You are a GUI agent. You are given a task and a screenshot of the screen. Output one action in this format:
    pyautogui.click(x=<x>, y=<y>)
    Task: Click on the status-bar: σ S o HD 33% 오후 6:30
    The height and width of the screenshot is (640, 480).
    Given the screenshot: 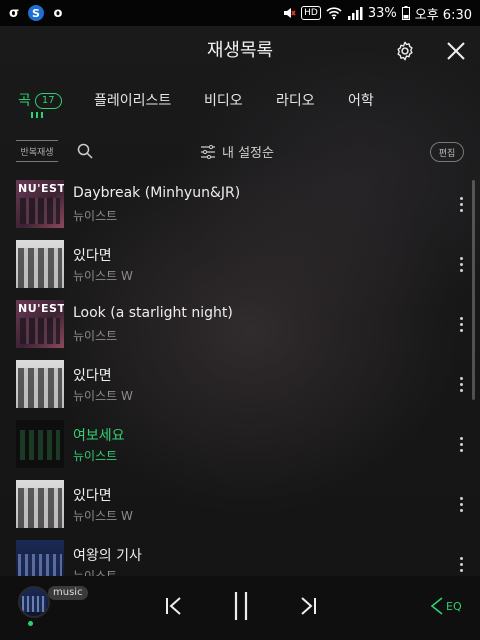 What is the action you would take?
    pyautogui.click(x=240, y=13)
    